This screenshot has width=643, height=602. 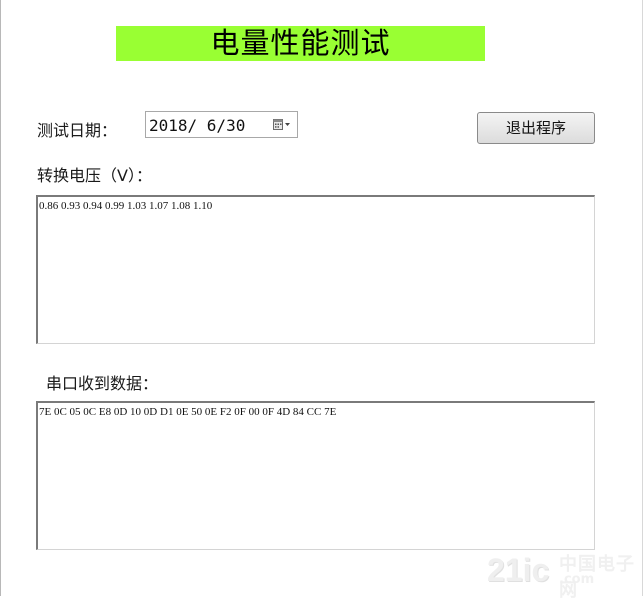 I want to click on converted-voltage-label: 转换电压（V）：, so click(x=94, y=175).